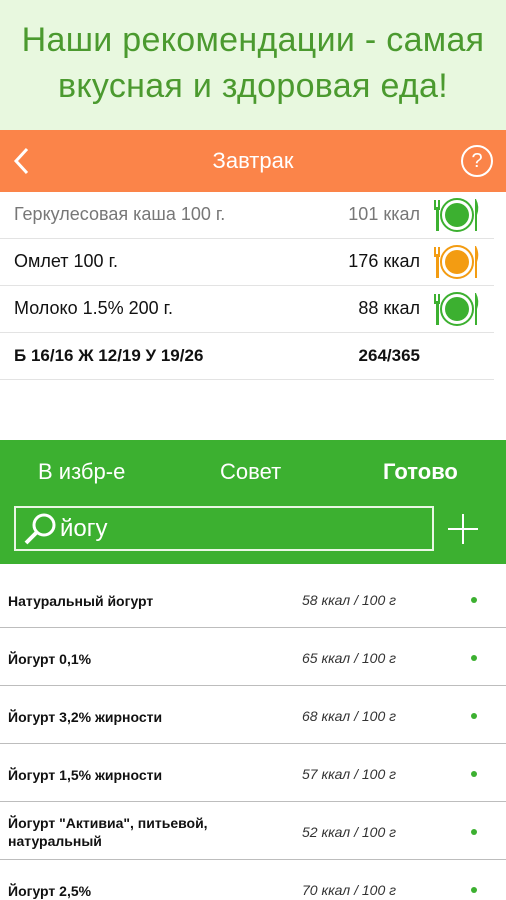 This screenshot has width=506, height=900. I want to click on top-bar: Завтрак ?, so click(253, 161).